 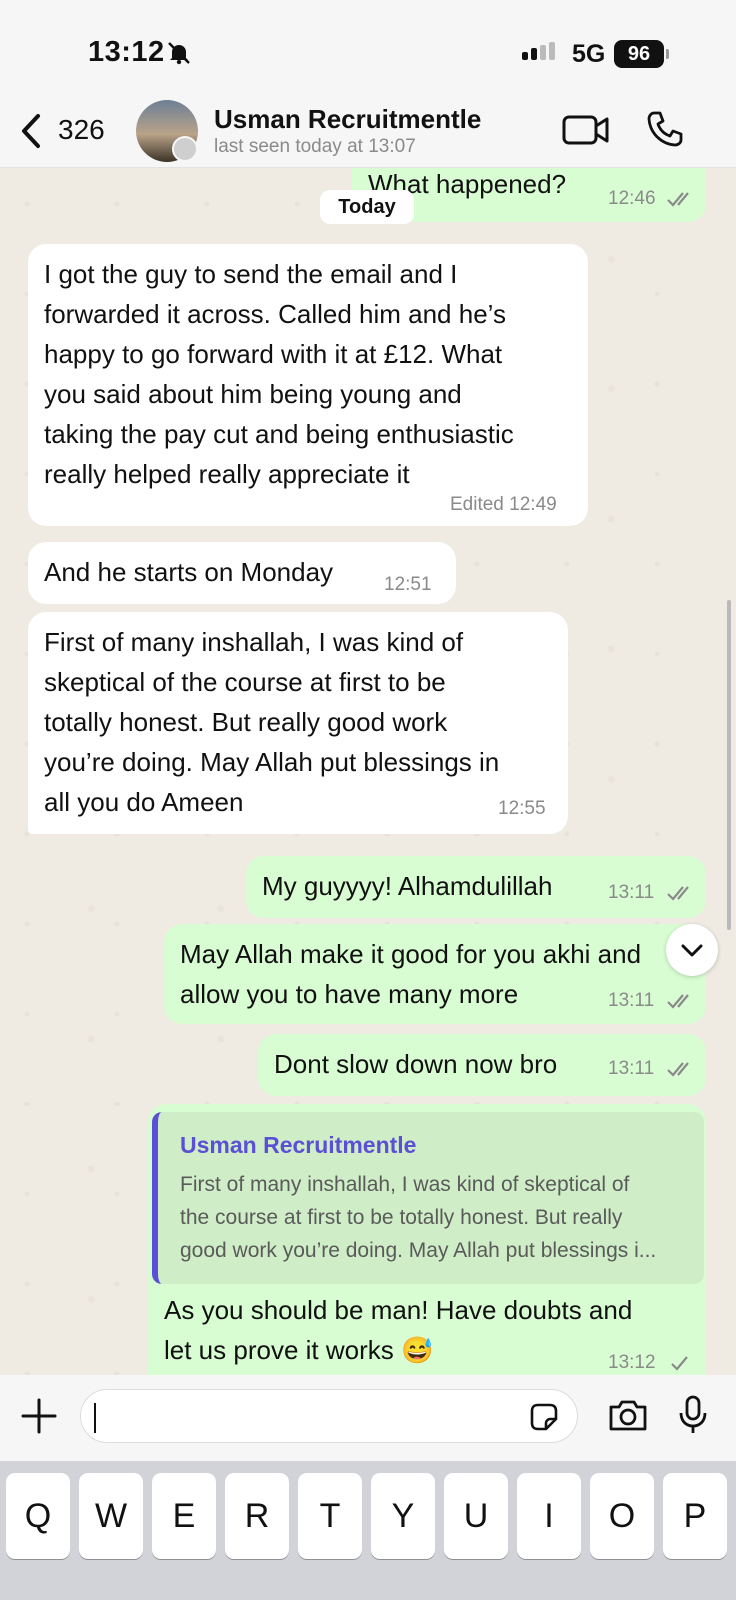 I want to click on status-ring-icon, so click(x=185, y=149).